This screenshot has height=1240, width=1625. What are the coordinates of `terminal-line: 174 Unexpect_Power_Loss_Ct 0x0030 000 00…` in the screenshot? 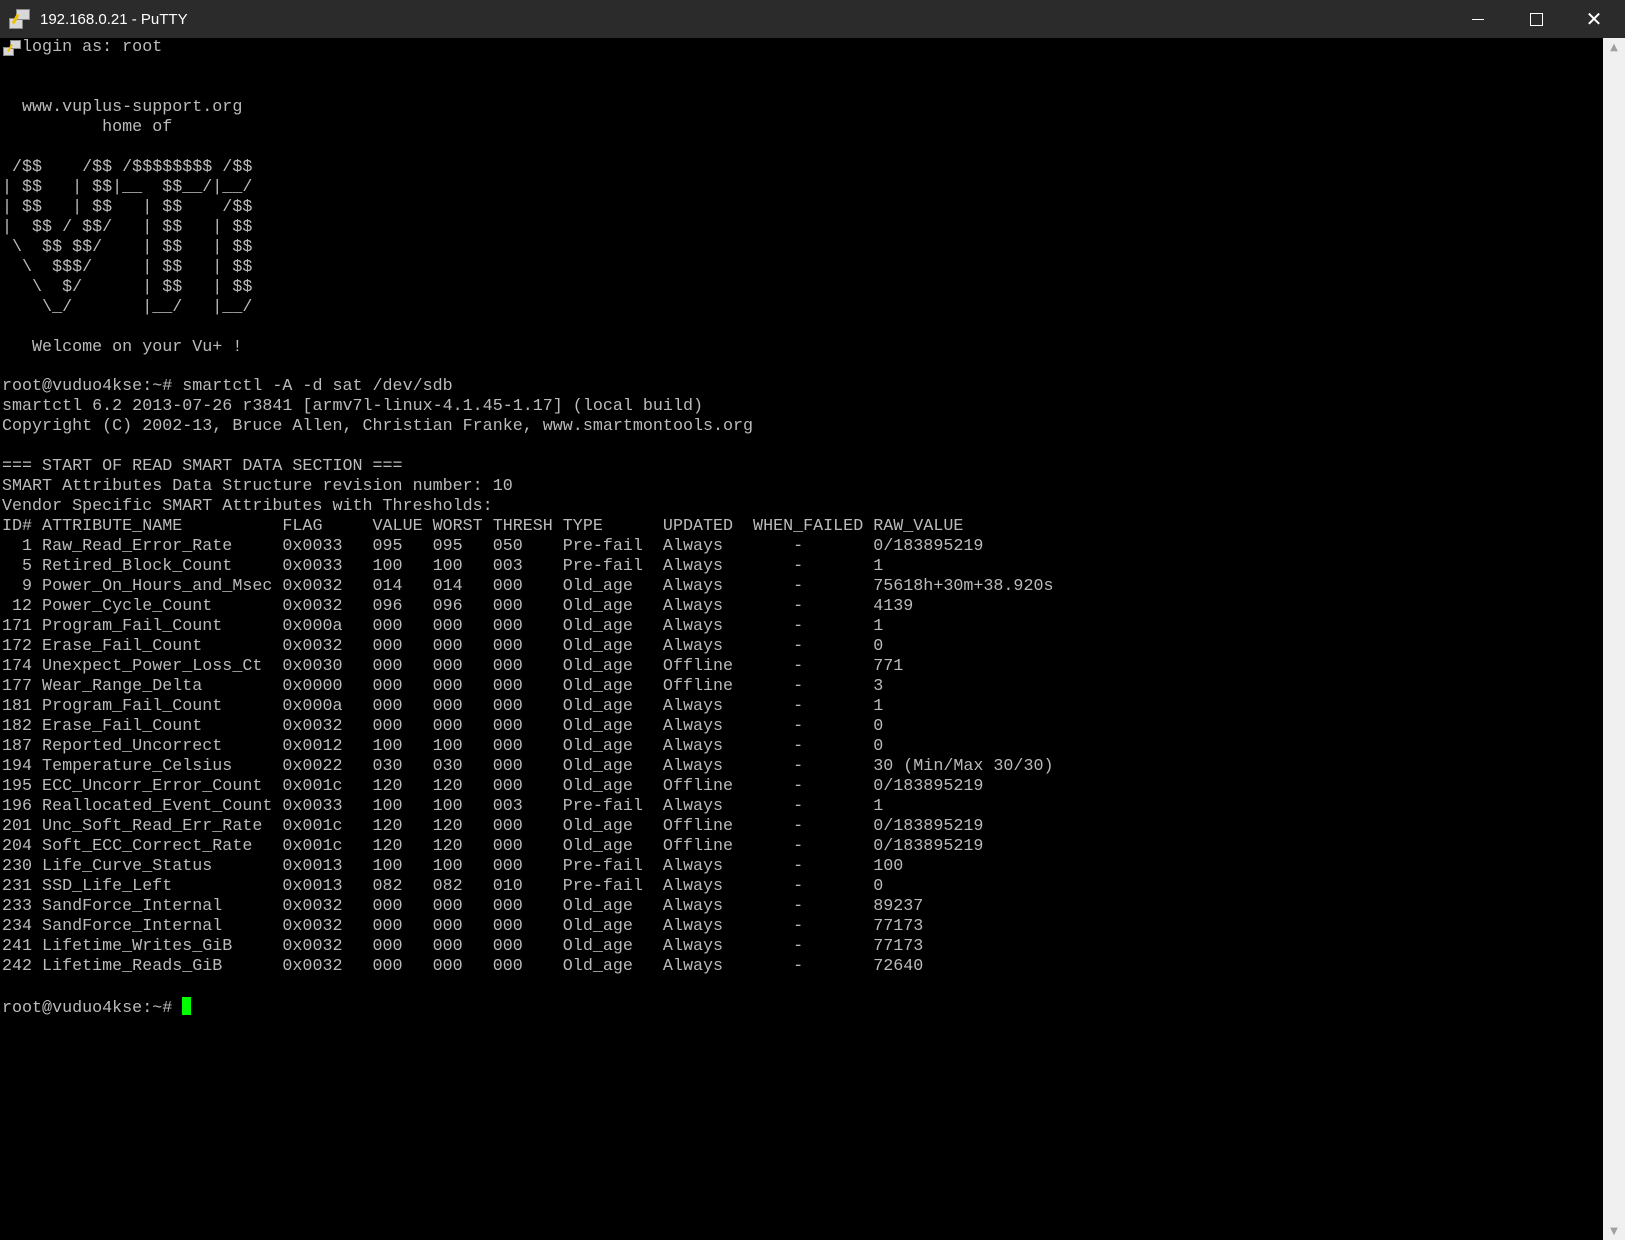 It's located at (453, 667).